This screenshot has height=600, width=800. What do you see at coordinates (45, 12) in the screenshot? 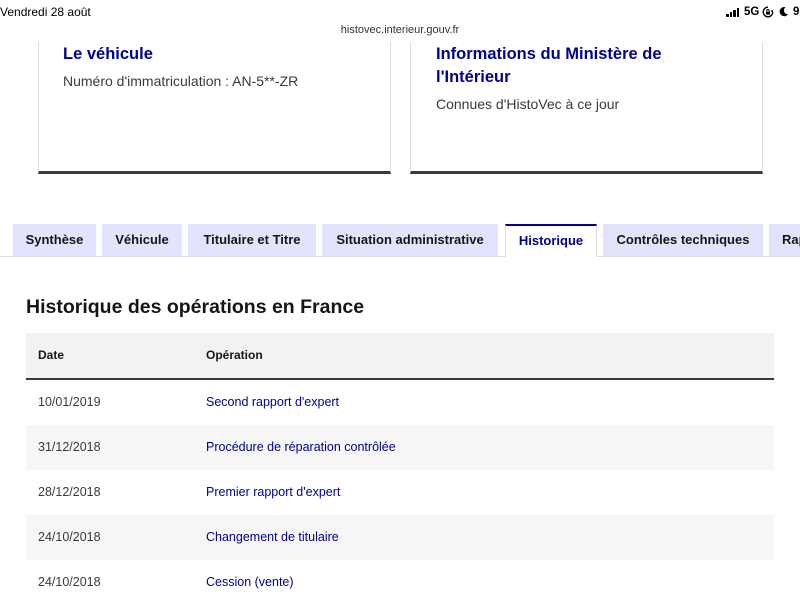
I see `status-date: Vendredi 28 août` at bounding box center [45, 12].